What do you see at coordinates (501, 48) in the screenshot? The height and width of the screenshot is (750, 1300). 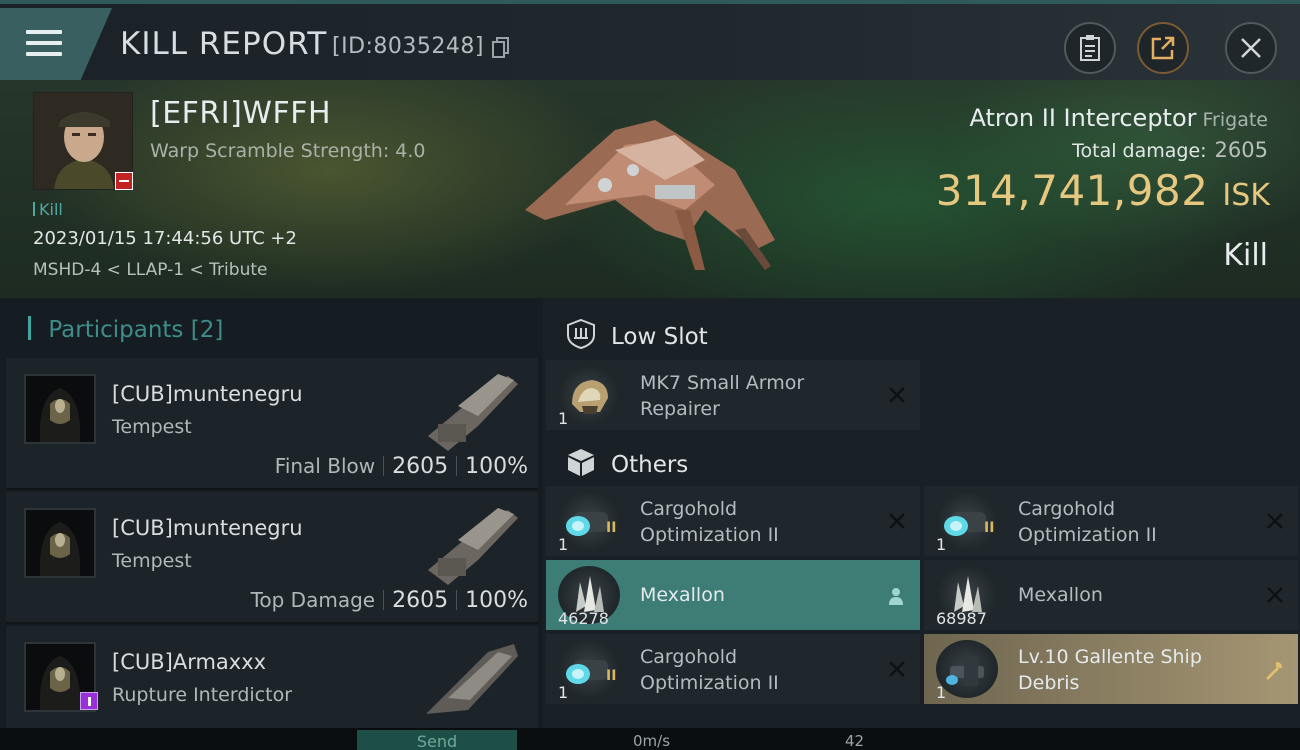 I see `copy-icon` at bounding box center [501, 48].